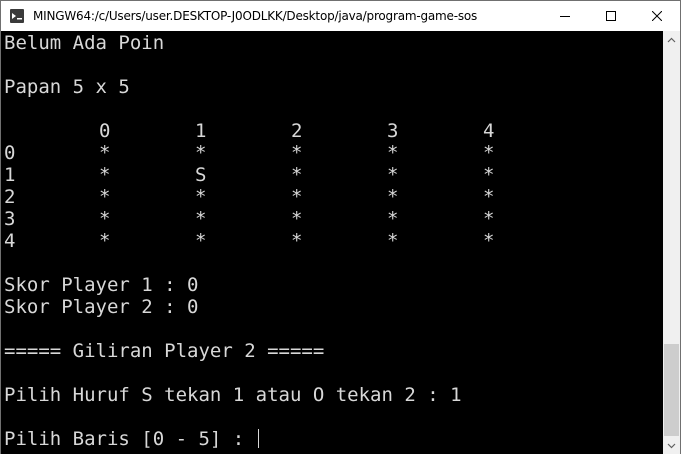 The height and width of the screenshot is (454, 681). Describe the element at coordinates (84, 43) in the screenshot. I see `status-message: Belum Ada Poin` at that location.